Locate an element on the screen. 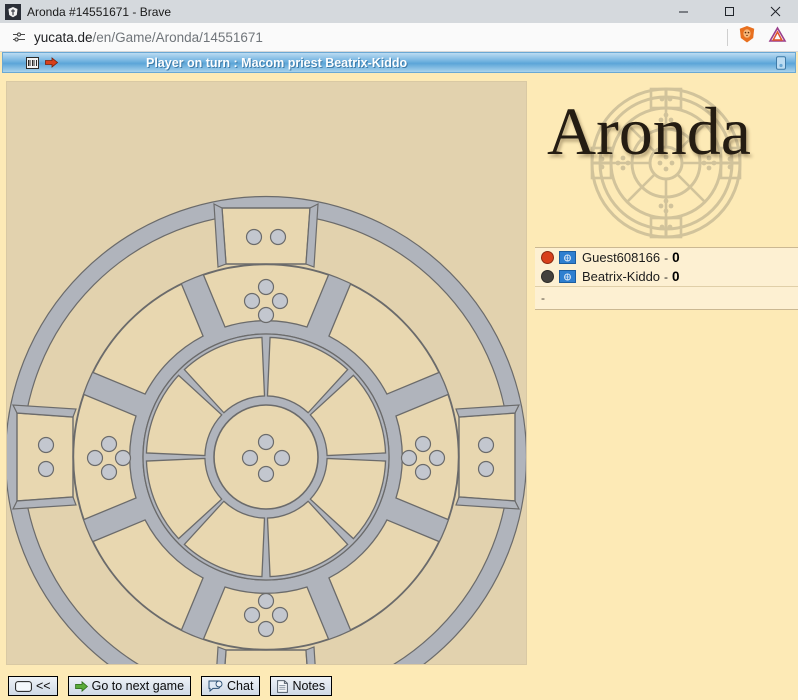  url-bar: yucata.de/en/Game/Aronda/14551671 is located at coordinates (399, 37).